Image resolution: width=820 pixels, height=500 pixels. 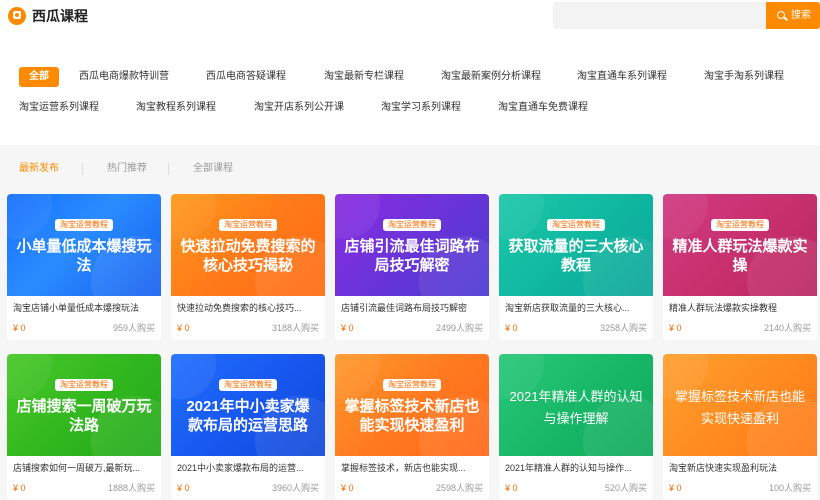 I want to click on course-thumbnail: 淘宝运营教程 快速拉动免费搜索的核心技巧揭秘, so click(x=248, y=260).